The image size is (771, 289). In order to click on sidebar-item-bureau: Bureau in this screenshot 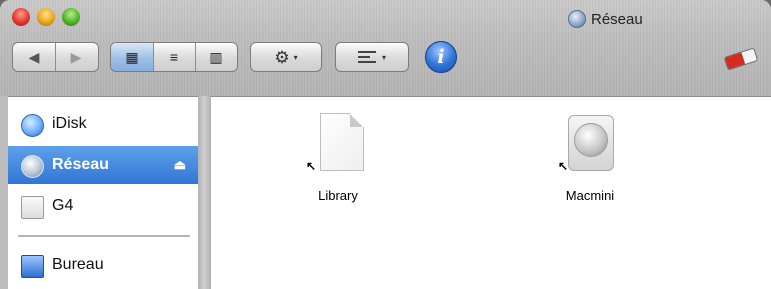, I will do `click(103, 265)`.